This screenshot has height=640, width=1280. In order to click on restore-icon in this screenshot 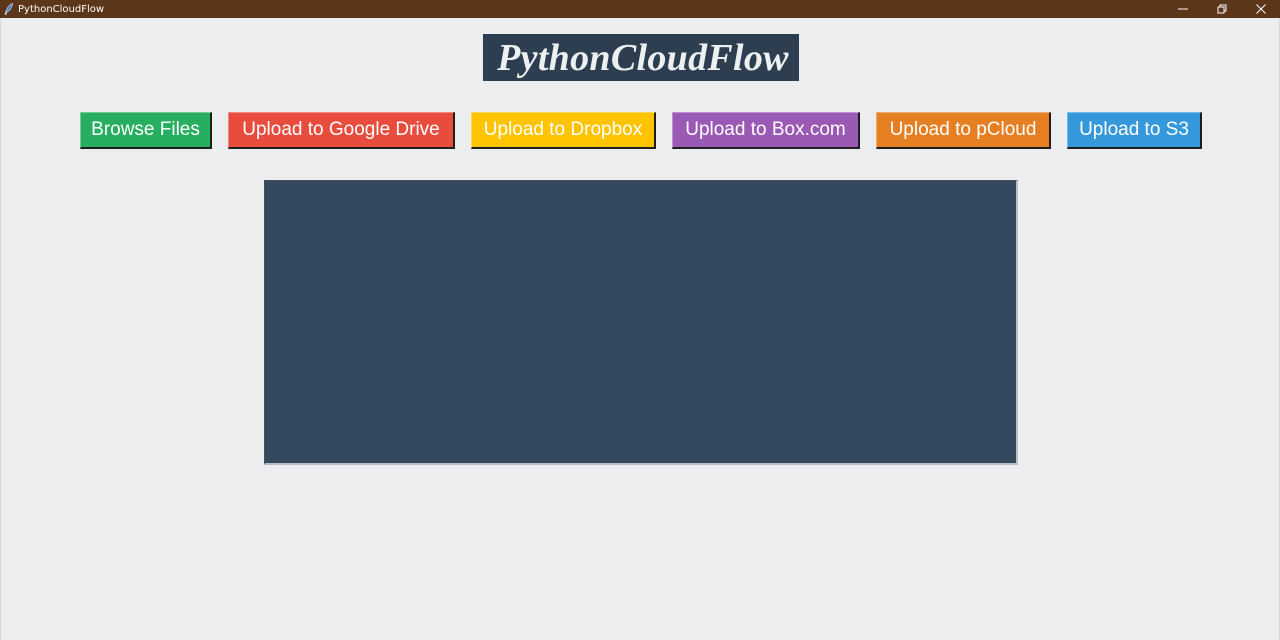, I will do `click(1221, 9)`.